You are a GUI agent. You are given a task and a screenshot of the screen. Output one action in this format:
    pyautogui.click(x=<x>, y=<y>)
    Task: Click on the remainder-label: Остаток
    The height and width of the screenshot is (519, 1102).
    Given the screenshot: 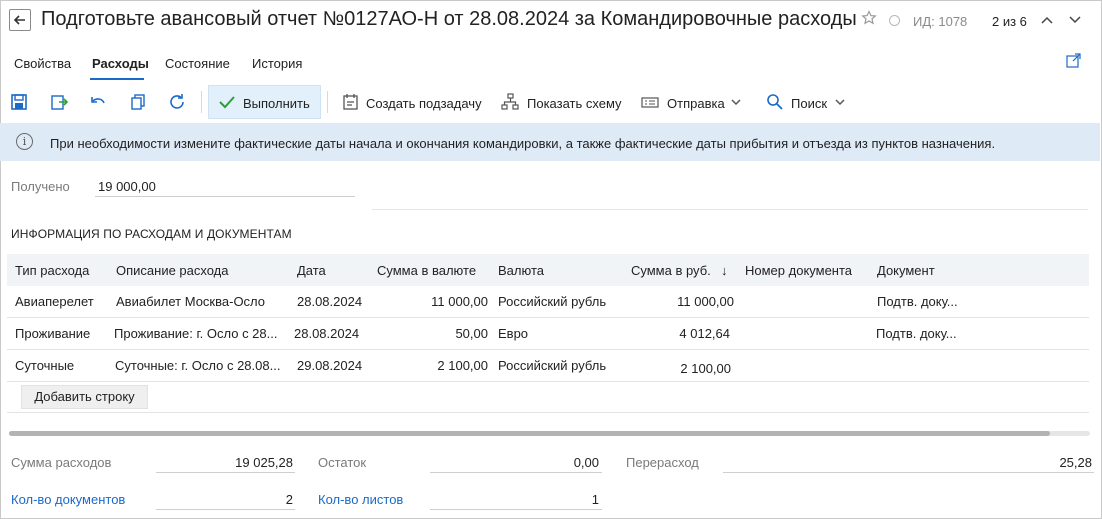 What is the action you would take?
    pyautogui.click(x=342, y=462)
    